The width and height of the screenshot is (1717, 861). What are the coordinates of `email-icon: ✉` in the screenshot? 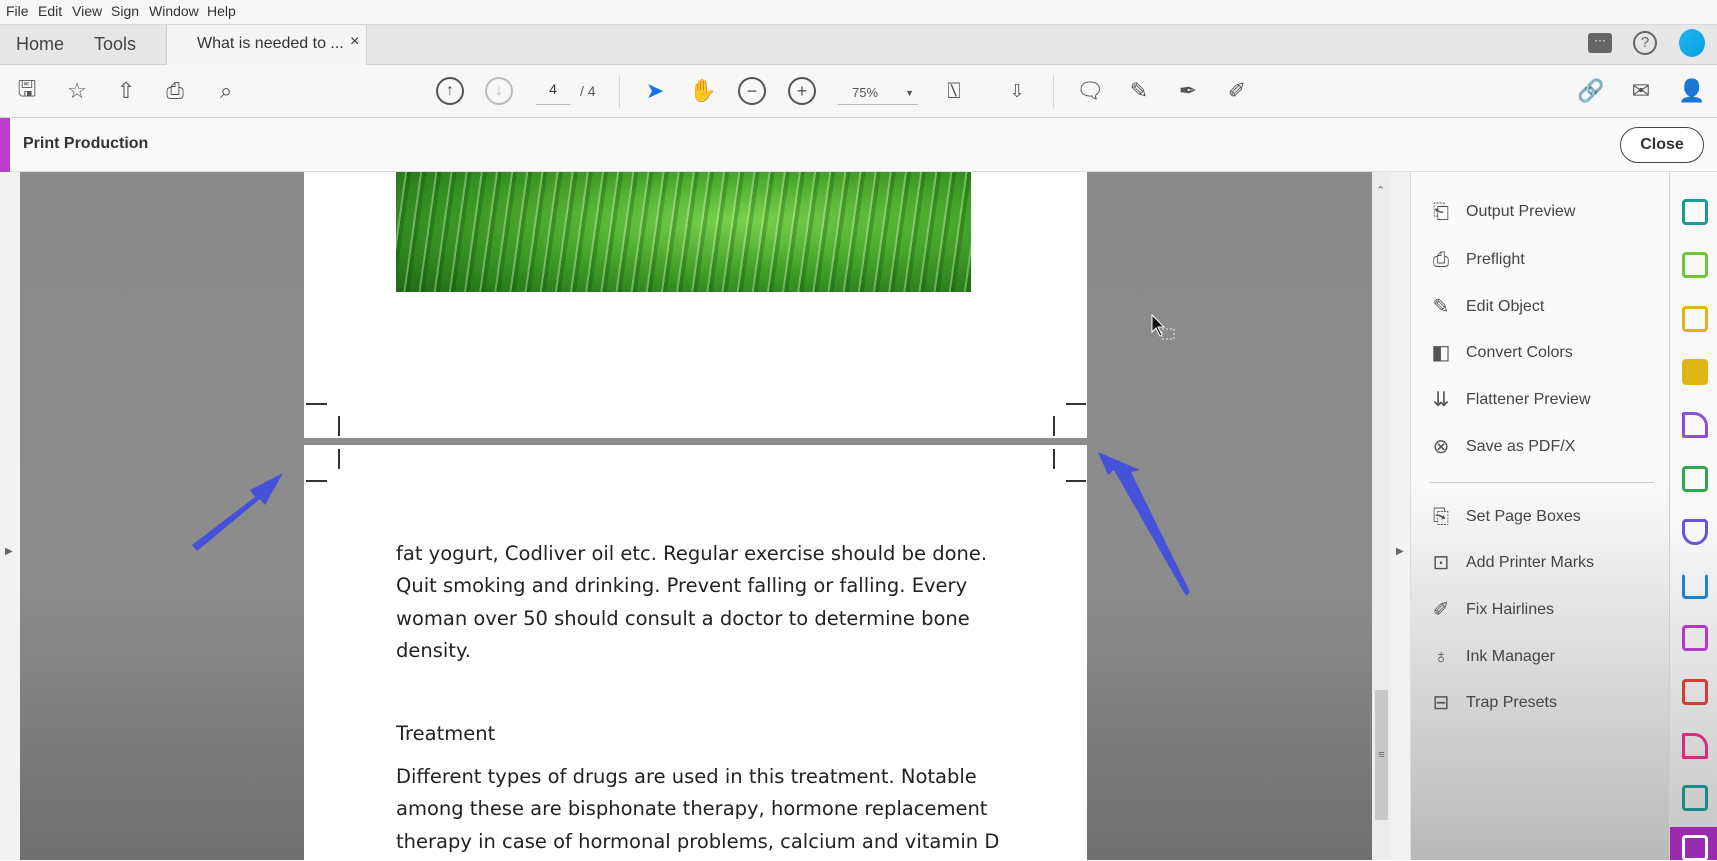 It's located at (1641, 91).